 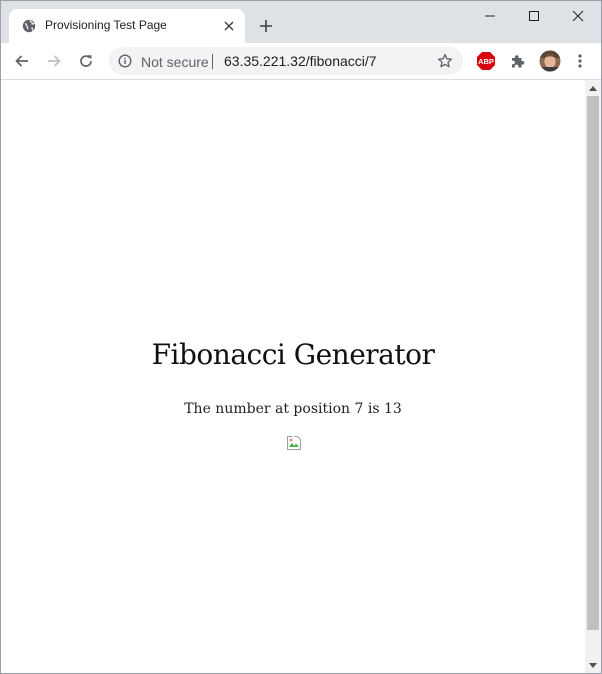 I want to click on back-arrow-icon, so click(x=22, y=61).